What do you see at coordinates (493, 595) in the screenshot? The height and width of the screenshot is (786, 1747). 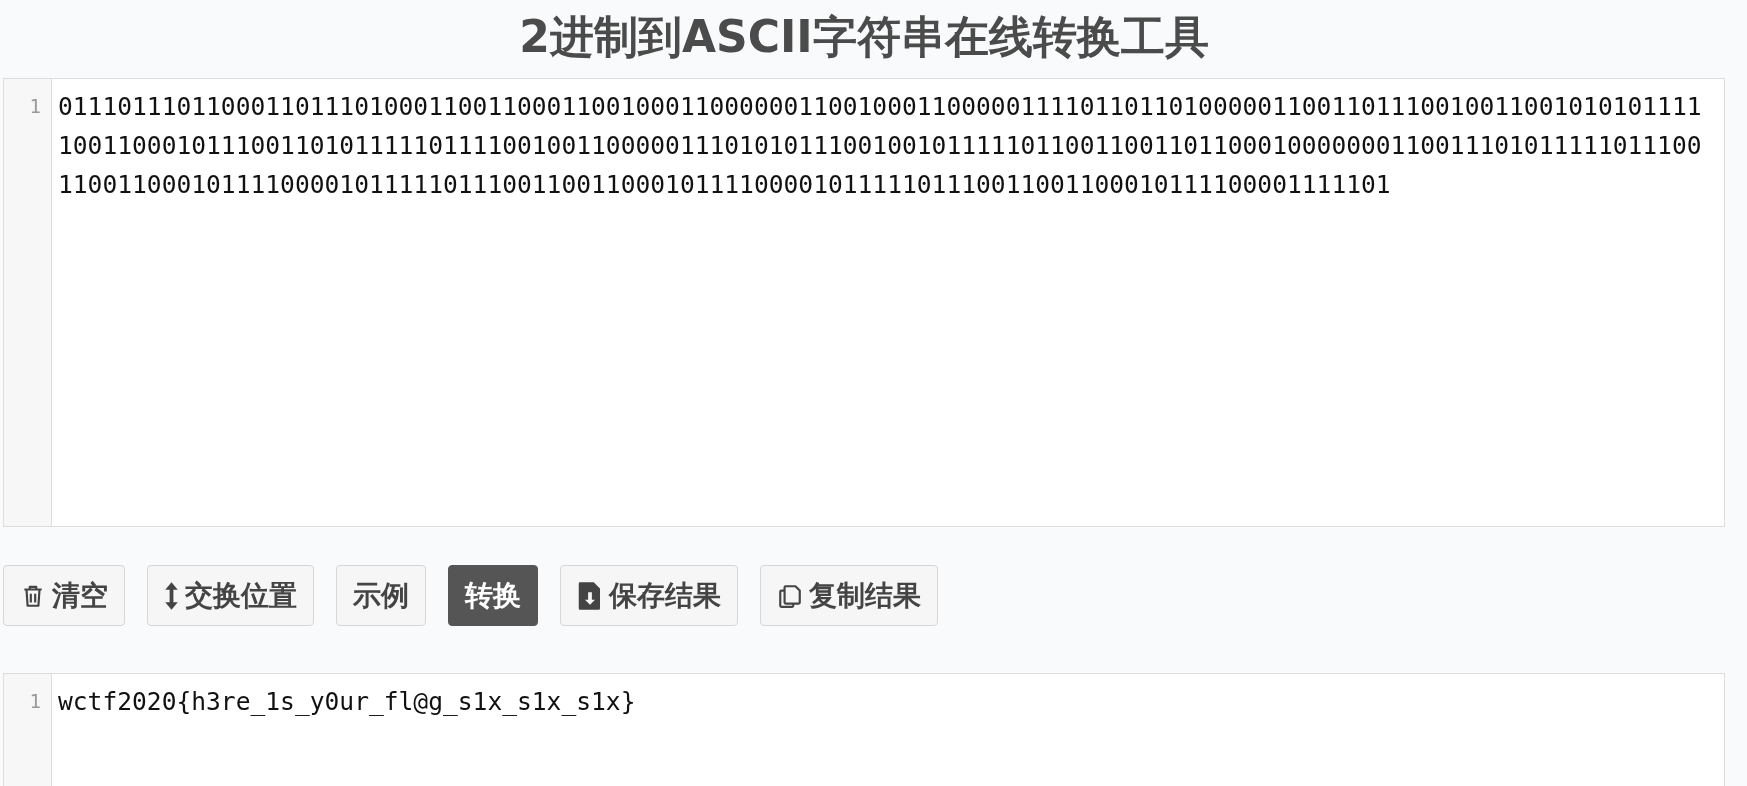 I see `action-button: 转换` at bounding box center [493, 595].